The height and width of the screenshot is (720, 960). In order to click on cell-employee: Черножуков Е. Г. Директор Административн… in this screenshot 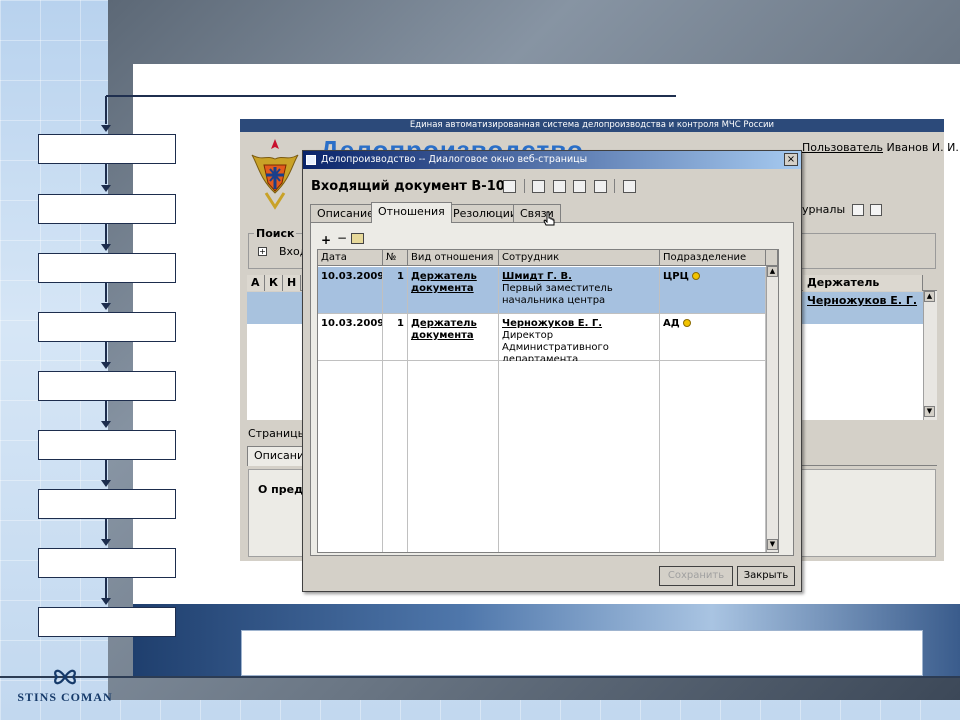, I will do `click(579, 337)`.